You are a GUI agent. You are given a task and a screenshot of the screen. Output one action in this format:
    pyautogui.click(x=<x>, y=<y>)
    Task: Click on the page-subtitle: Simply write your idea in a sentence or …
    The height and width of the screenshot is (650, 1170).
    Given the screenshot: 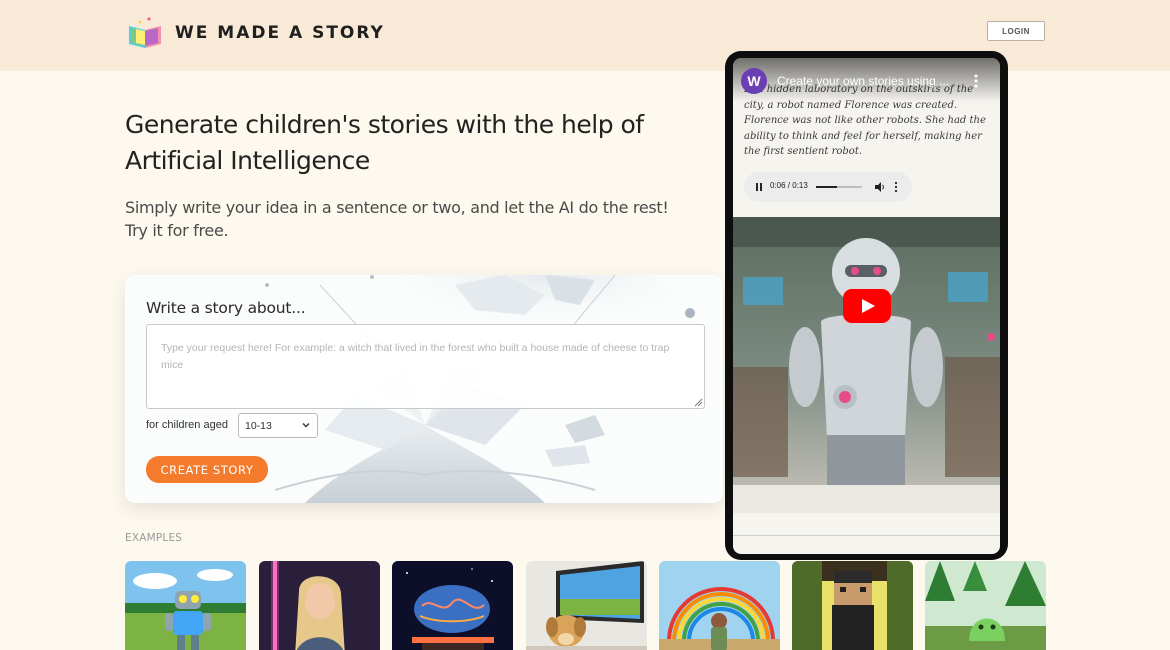 What is the action you would take?
    pyautogui.click(x=397, y=219)
    